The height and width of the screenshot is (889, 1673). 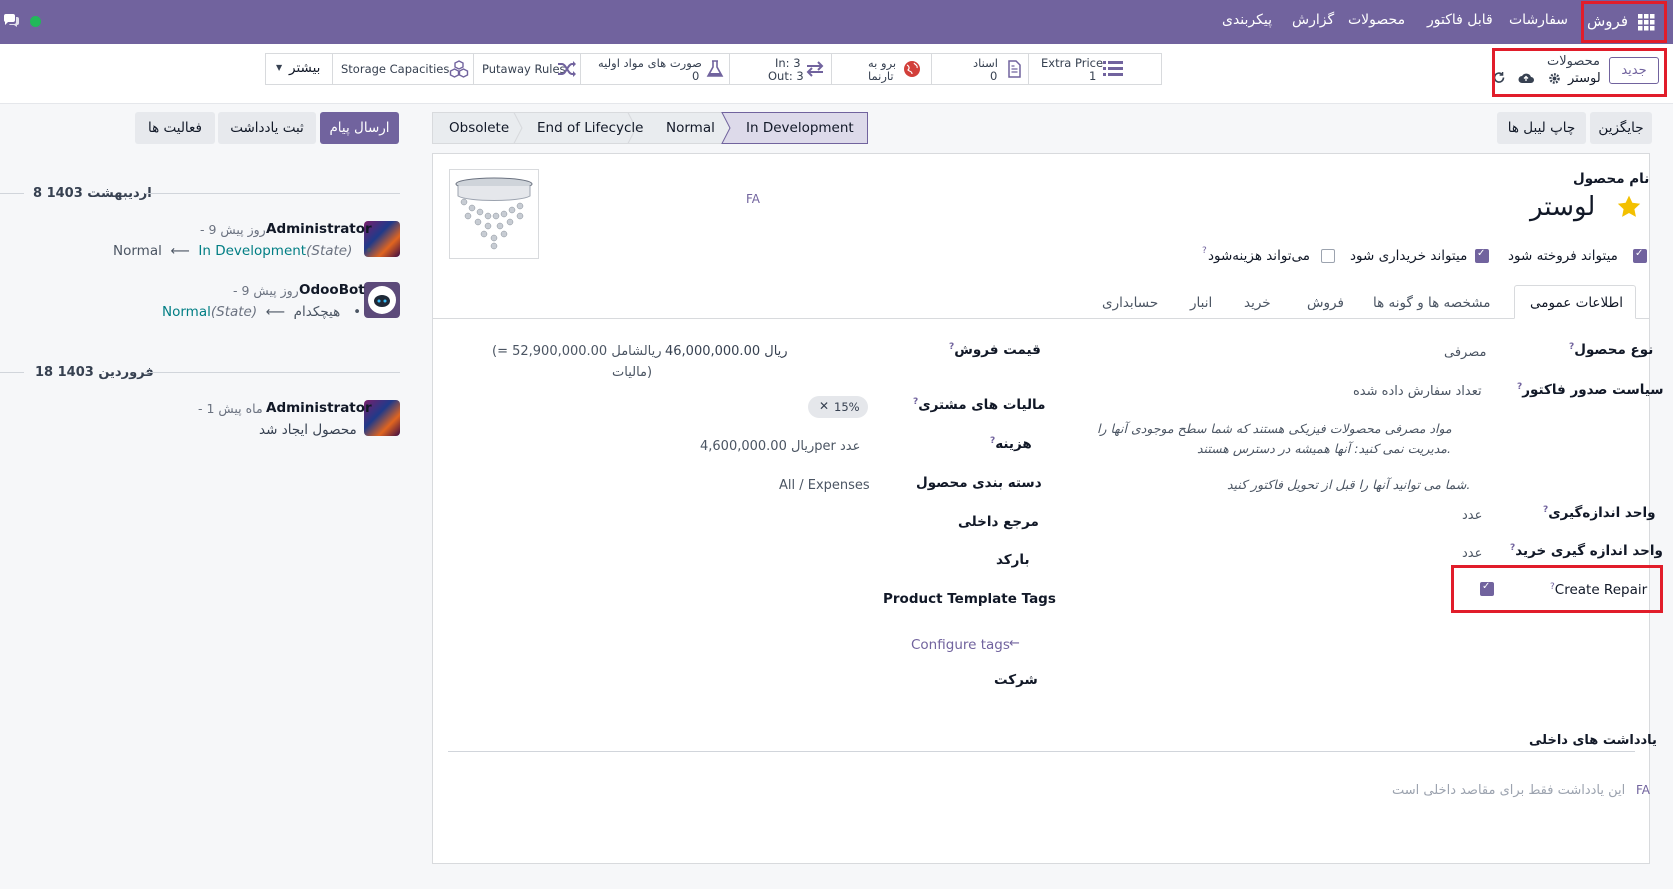 I want to click on sales-price-with-tax-line1: (= 52,900,000.00 ریالشامل, so click(x=577, y=351).